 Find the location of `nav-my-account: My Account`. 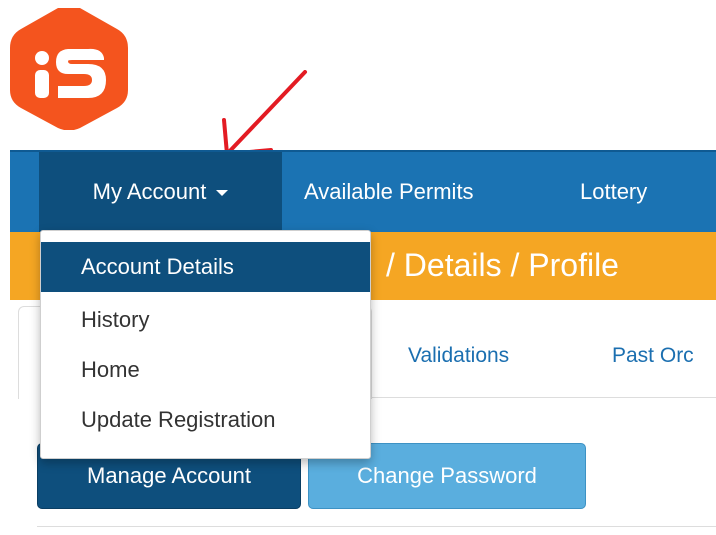

nav-my-account: My Account is located at coordinates (160, 192).